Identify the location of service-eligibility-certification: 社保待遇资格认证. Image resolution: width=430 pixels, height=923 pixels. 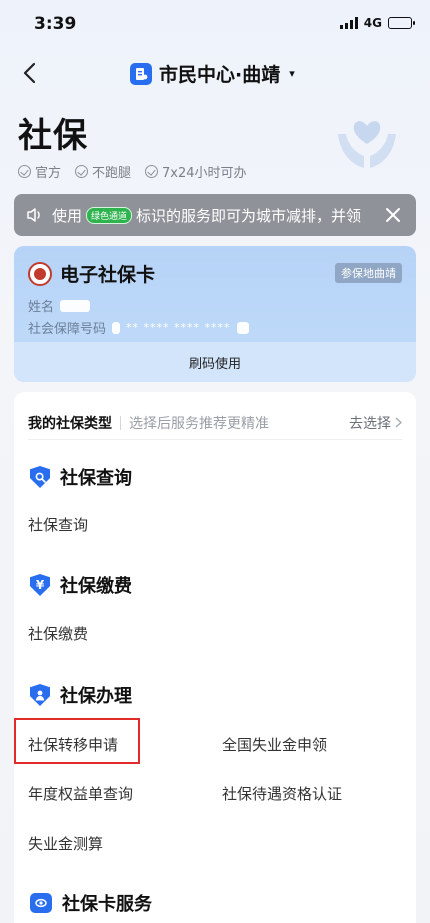
(282, 793).